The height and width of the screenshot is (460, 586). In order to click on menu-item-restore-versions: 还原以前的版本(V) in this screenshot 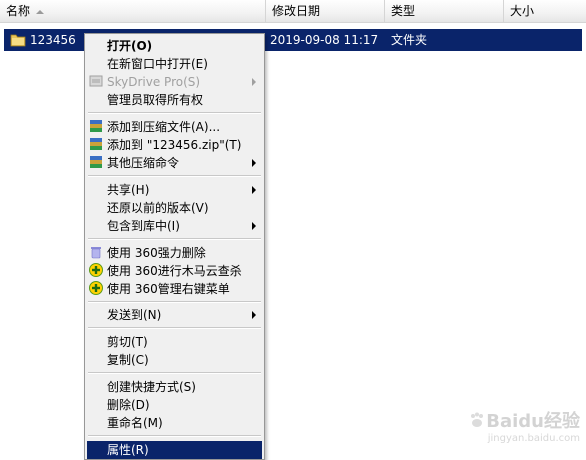, I will do `click(174, 208)`.